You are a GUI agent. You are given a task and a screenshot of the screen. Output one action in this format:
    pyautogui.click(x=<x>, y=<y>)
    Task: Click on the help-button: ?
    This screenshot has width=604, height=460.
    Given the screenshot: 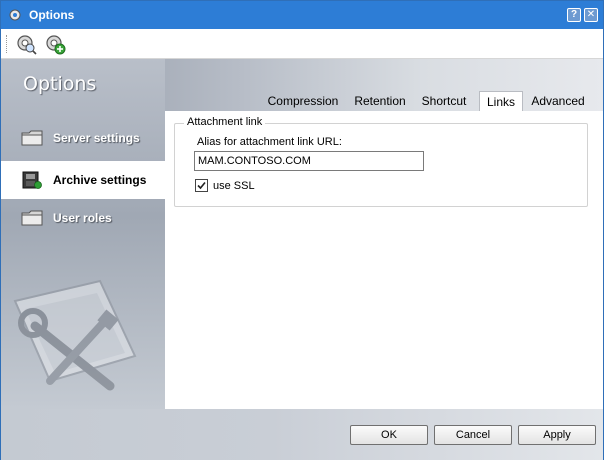 What is the action you would take?
    pyautogui.click(x=574, y=15)
    